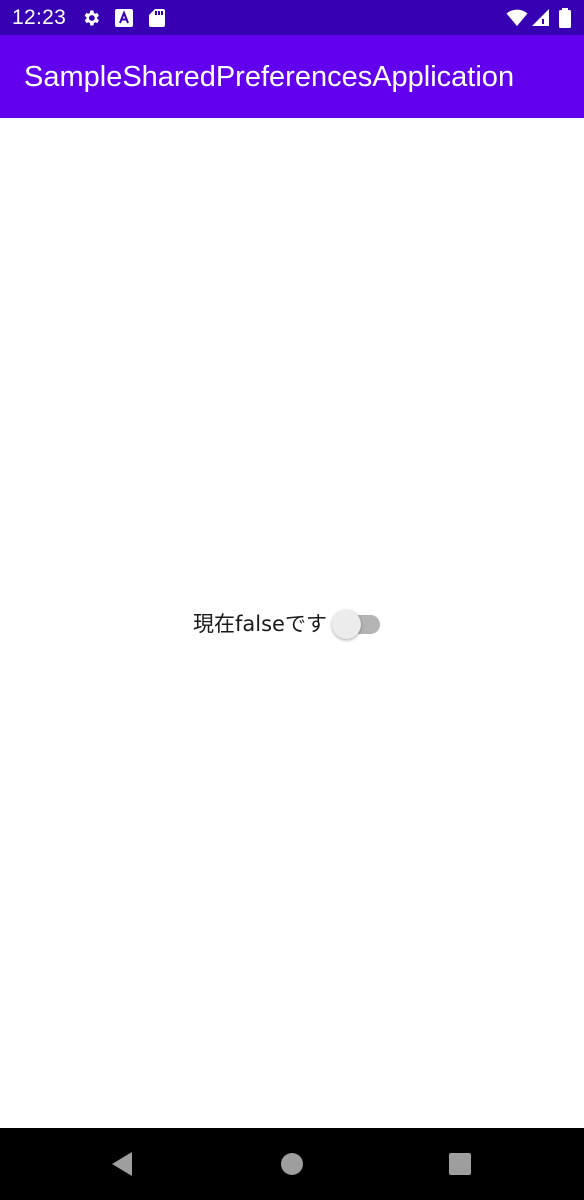 The height and width of the screenshot is (1200, 584). What do you see at coordinates (292, 17) in the screenshot?
I see `status-bar: 12:23` at bounding box center [292, 17].